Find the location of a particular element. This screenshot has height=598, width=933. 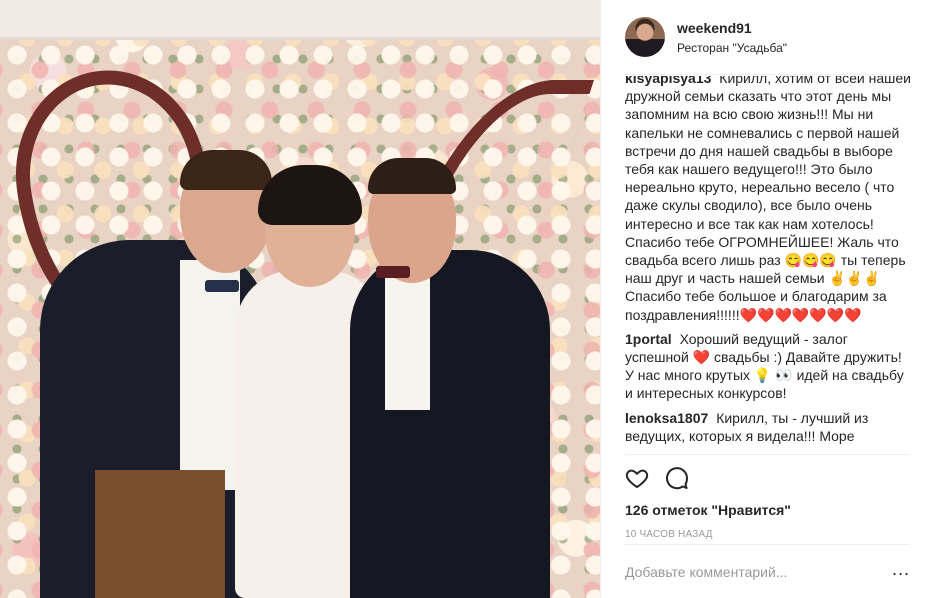

comment-author: kisyapisya13 is located at coordinates (668, 81).